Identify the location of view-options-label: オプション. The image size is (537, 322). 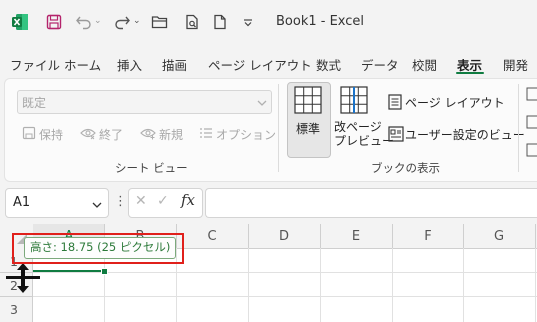
(246, 135).